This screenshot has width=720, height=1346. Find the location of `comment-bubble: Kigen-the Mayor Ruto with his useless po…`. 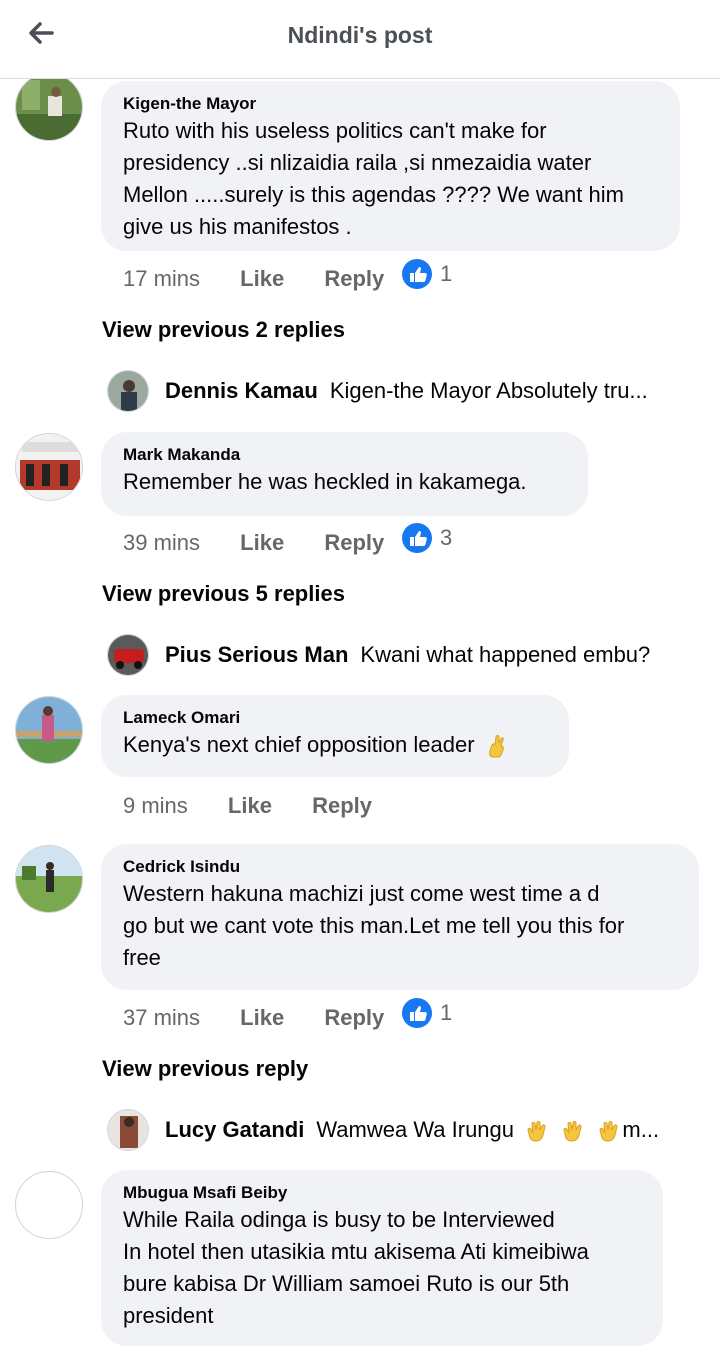

comment-bubble: Kigen-the Mayor Ruto with his useless po… is located at coordinates (390, 166).